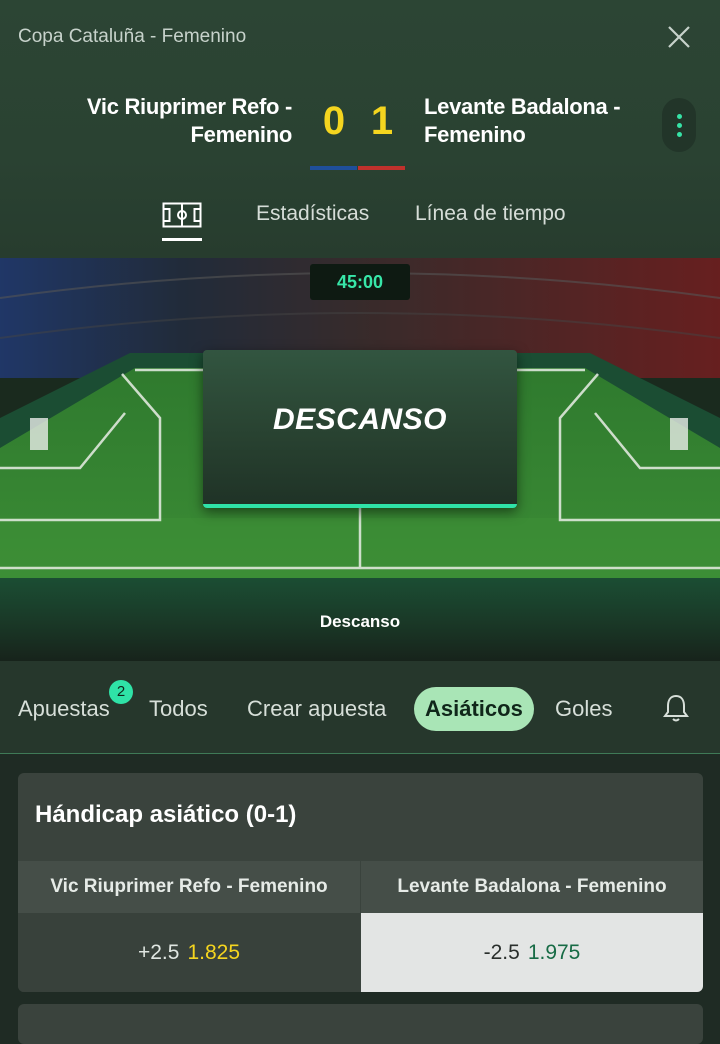 Image resolution: width=720 pixels, height=1044 pixels. Describe the element at coordinates (679, 116) in the screenshot. I see `more-vertical-icon` at that location.